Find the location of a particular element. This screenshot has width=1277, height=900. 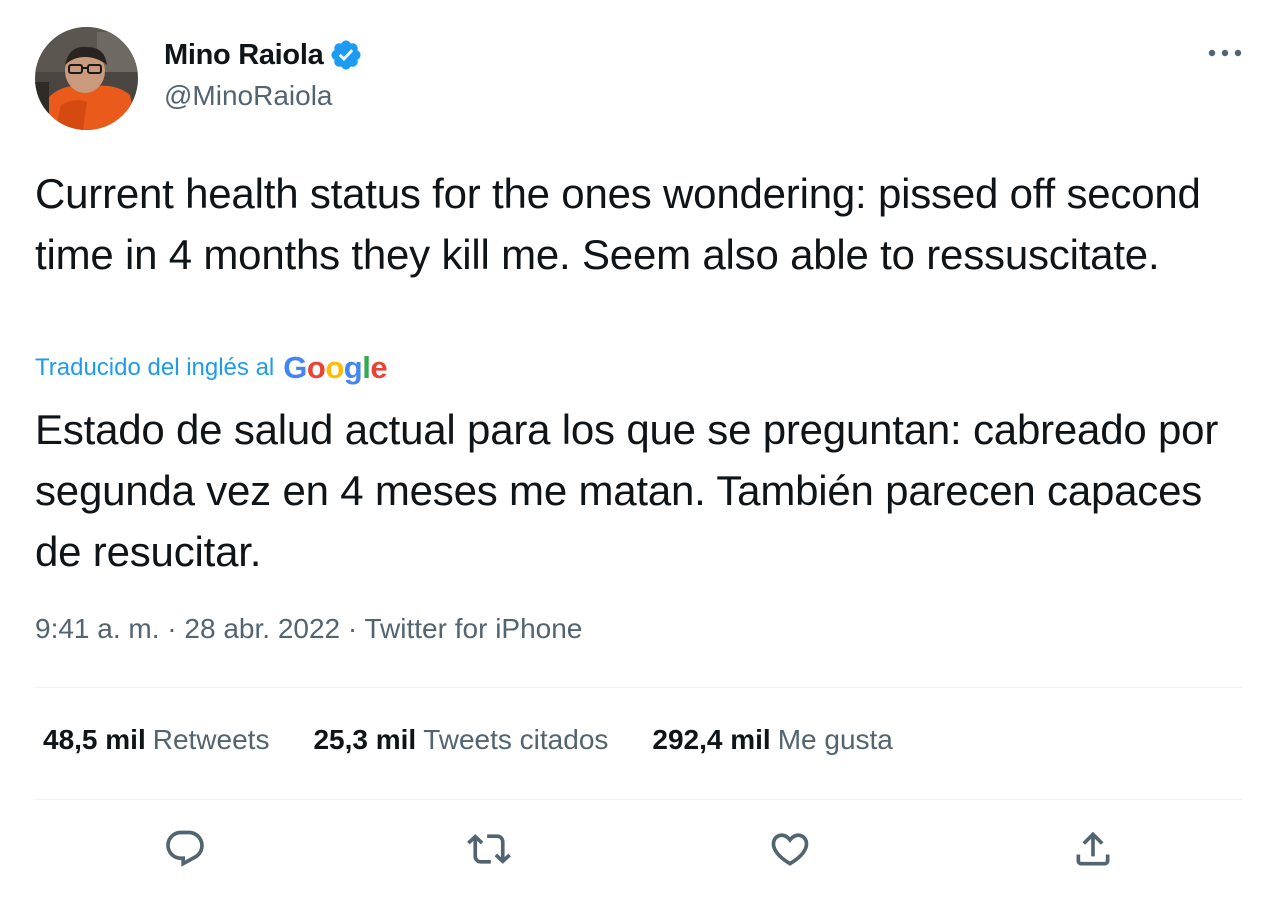

tweet-date: 28 abr. 2022 is located at coordinates (262, 628).